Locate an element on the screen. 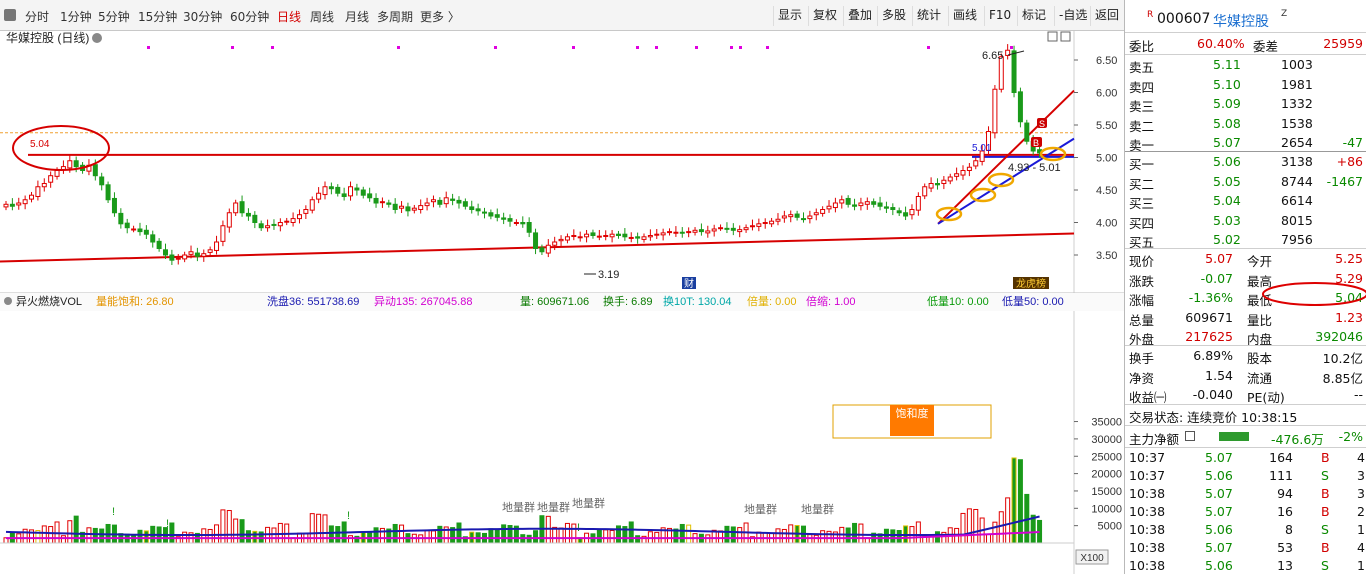 The image size is (1366, 577). checkbox-icon is located at coordinates (1190, 436).